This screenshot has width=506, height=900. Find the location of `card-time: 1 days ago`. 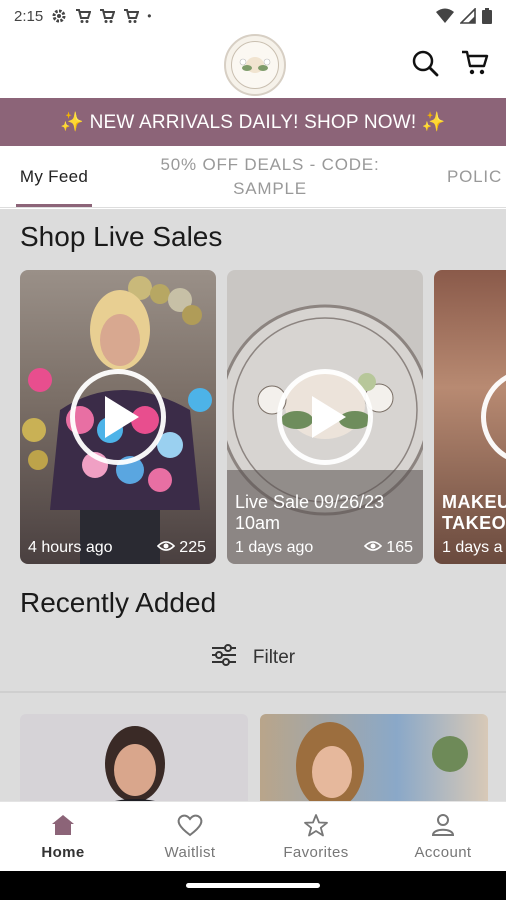

card-time: 1 days ago is located at coordinates (274, 547).